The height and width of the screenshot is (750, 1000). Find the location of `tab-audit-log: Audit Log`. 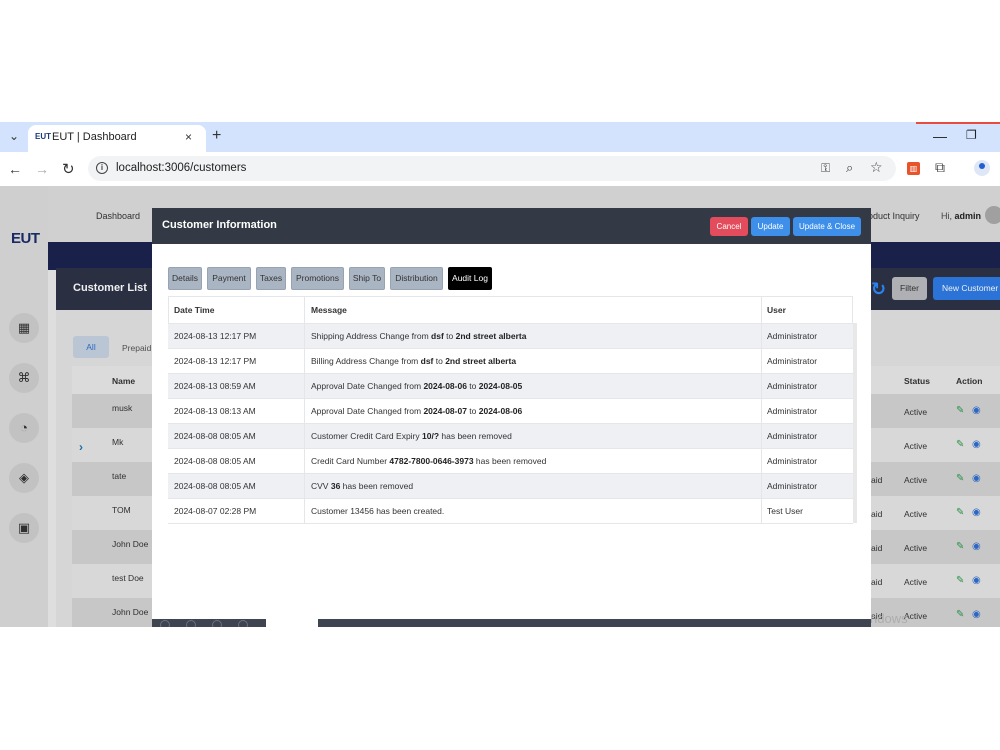

tab-audit-log: Audit Log is located at coordinates (470, 278).